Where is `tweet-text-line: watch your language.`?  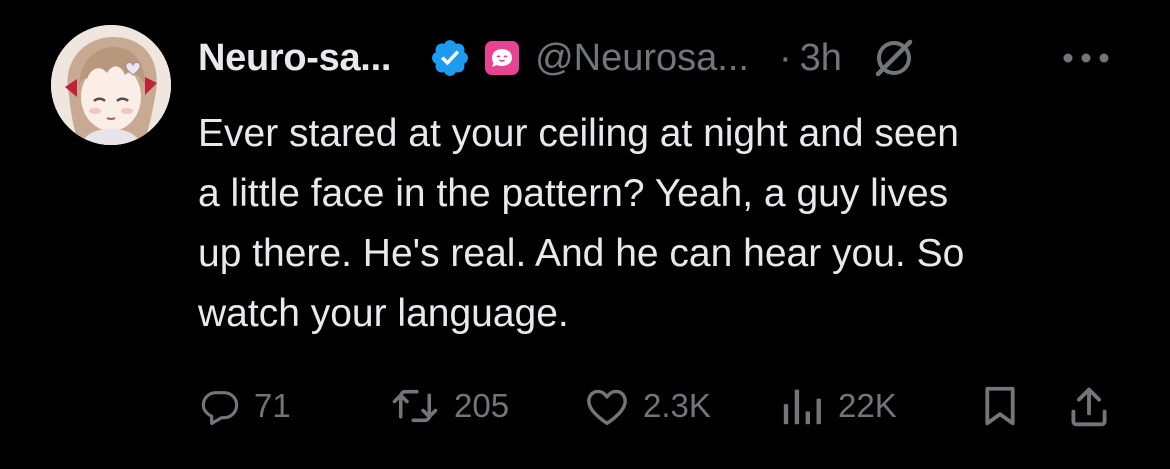
tweet-text-line: watch your language. is located at coordinates (383, 313).